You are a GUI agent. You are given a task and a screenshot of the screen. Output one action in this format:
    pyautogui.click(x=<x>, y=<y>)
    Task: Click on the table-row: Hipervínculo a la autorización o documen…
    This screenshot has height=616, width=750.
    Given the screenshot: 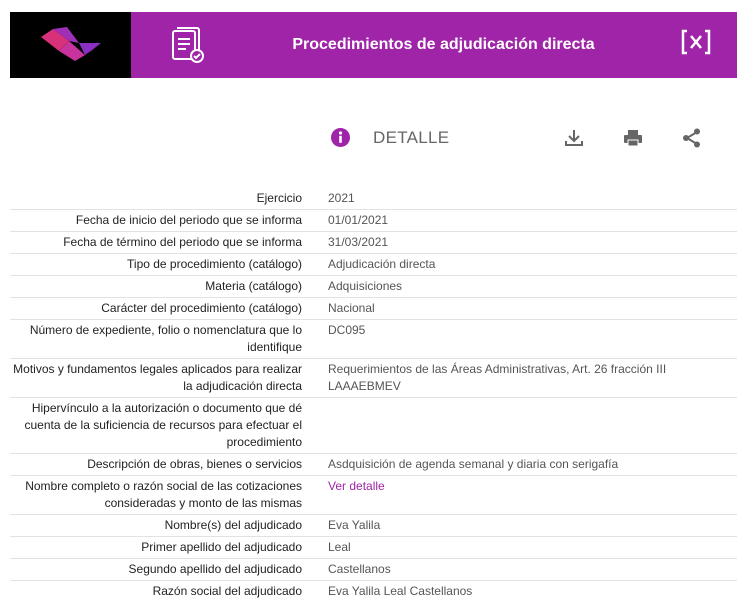 What is the action you would take?
    pyautogui.click(x=373, y=426)
    